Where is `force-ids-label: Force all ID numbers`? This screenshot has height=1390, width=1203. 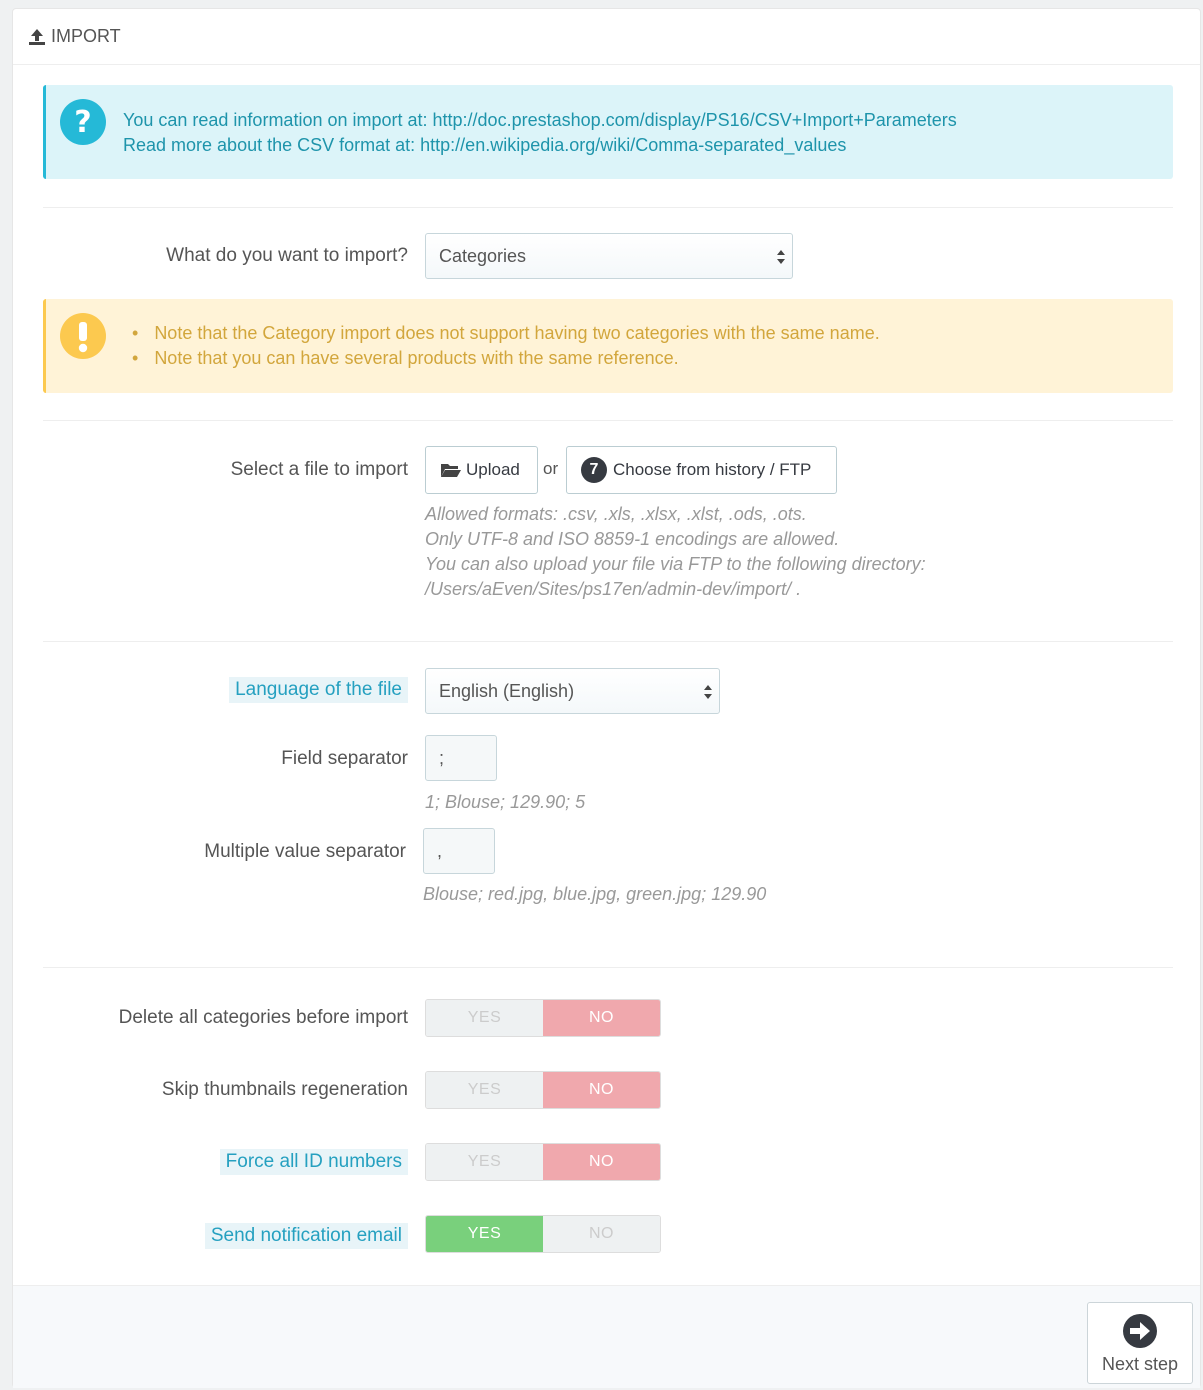
force-ids-label: Force all ID numbers is located at coordinates (313, 1162).